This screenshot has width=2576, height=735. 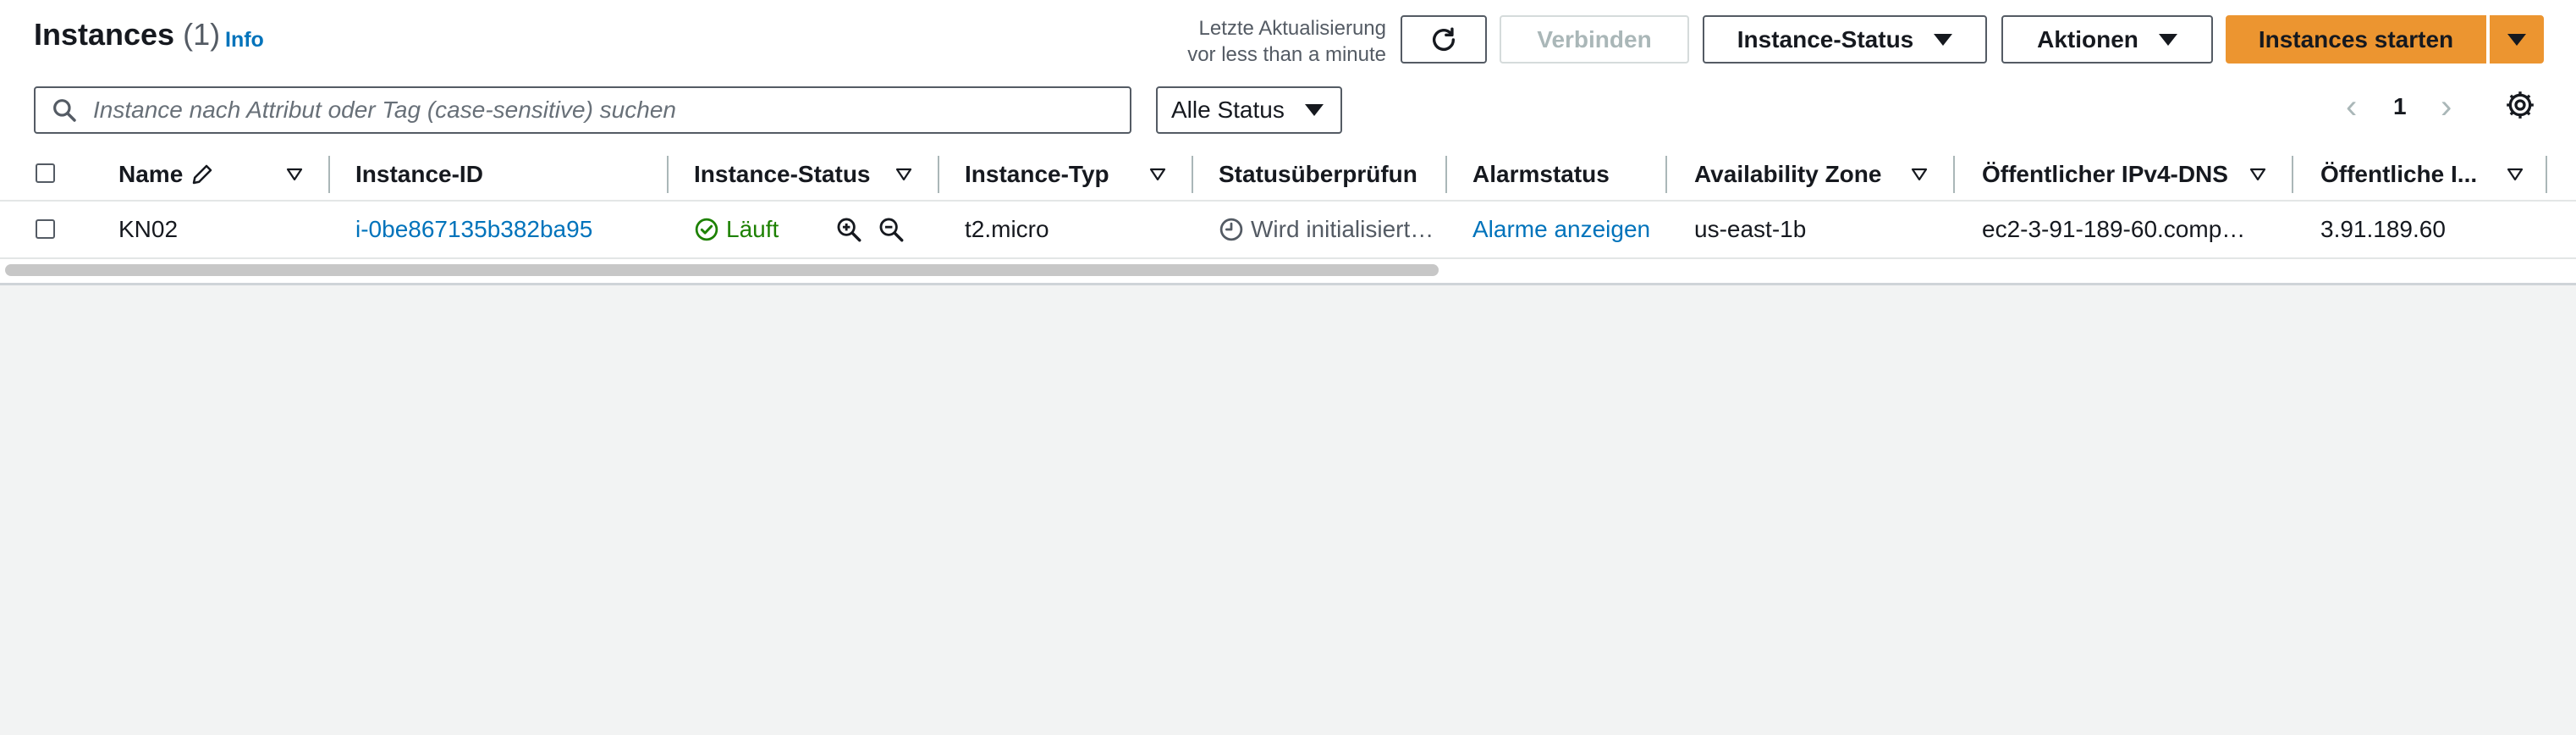 What do you see at coordinates (45, 229) in the screenshot?
I see `row-checkbox` at bounding box center [45, 229].